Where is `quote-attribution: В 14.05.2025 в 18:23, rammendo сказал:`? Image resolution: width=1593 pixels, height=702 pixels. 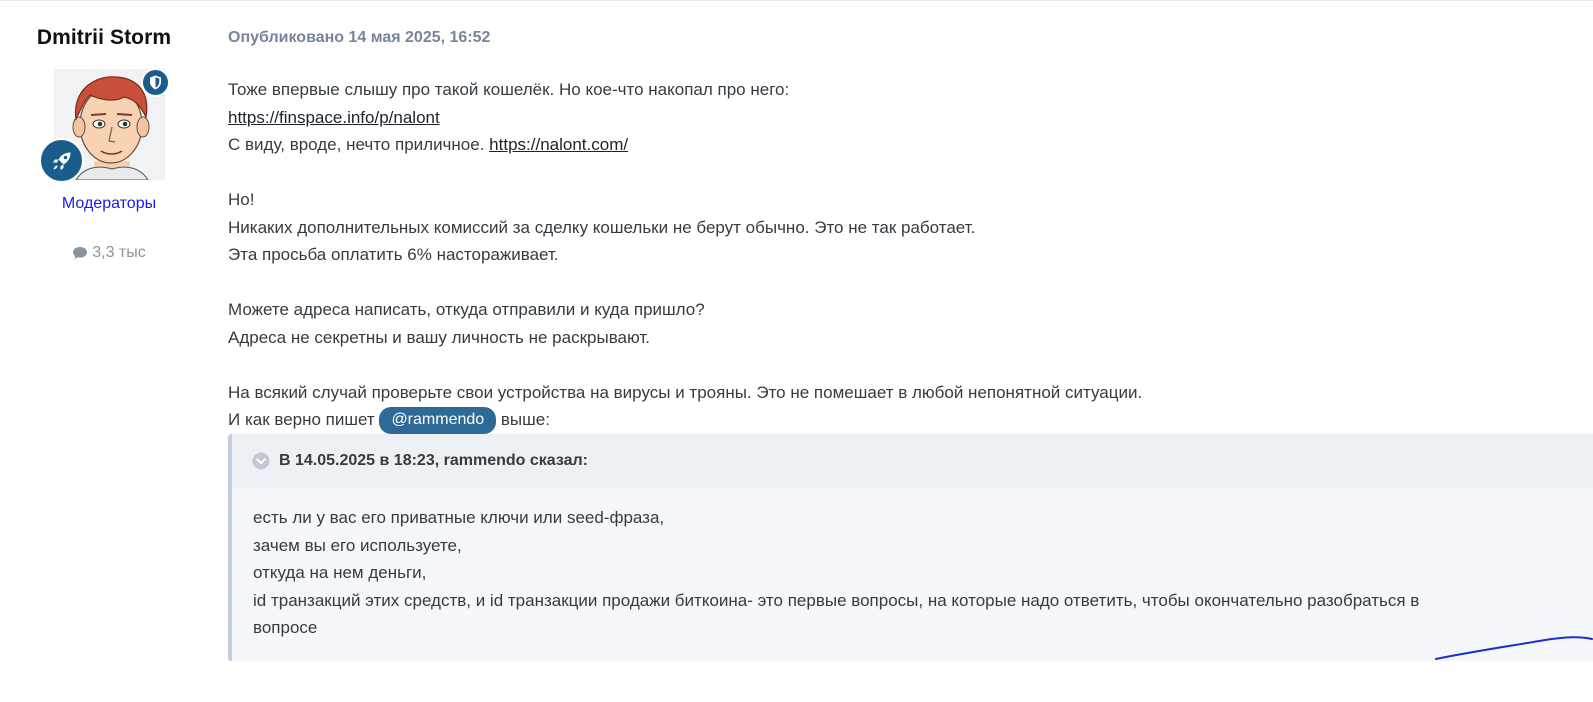 quote-attribution: В 14.05.2025 в 18:23, rammendo сказал: is located at coordinates (433, 460).